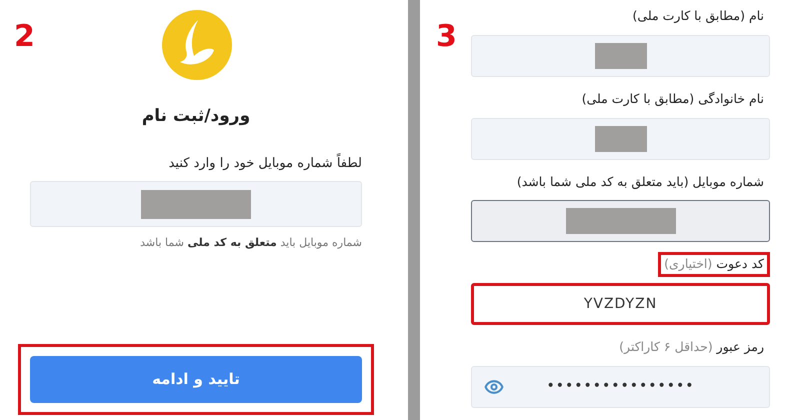  Describe the element at coordinates (672, 99) in the screenshot. I see `field-label: نام خانوادگی (مطابق با کارت ملی)` at that location.